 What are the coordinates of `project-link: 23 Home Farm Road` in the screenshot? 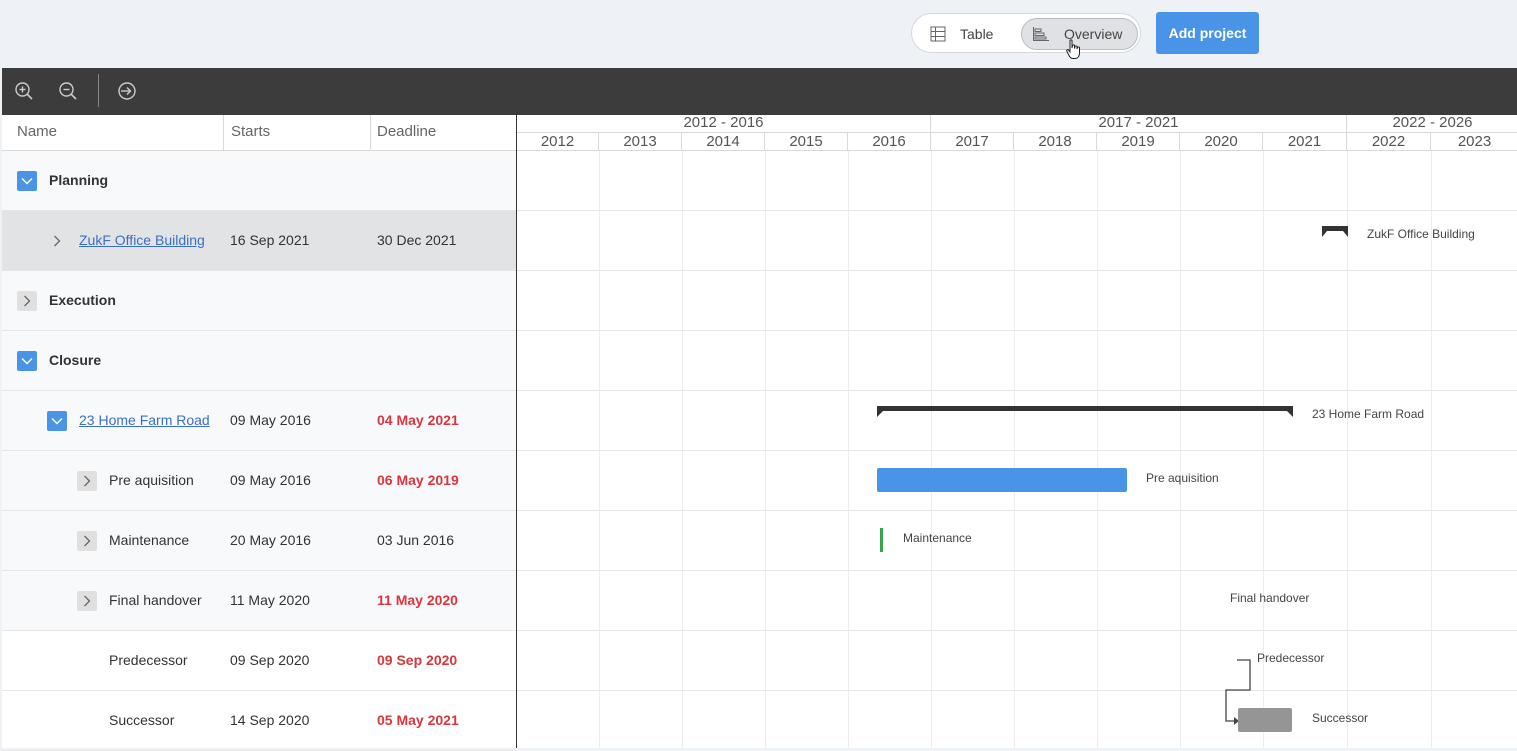 It's located at (144, 420).